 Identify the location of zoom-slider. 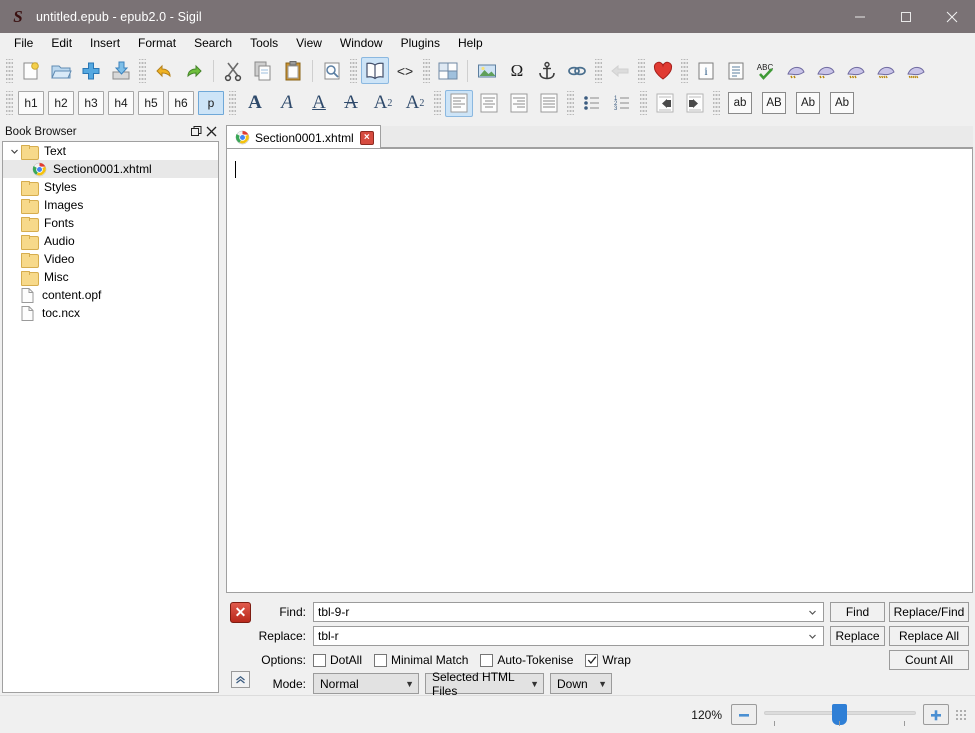
(840, 715).